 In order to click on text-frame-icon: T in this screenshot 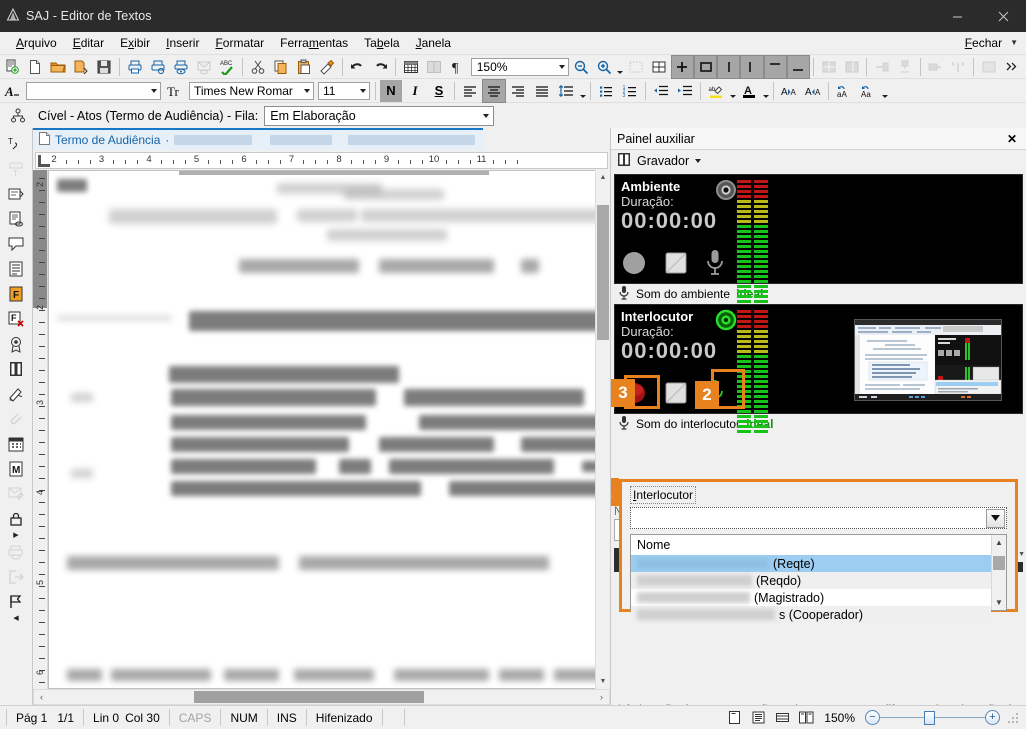, I will do `click(16, 169)`.